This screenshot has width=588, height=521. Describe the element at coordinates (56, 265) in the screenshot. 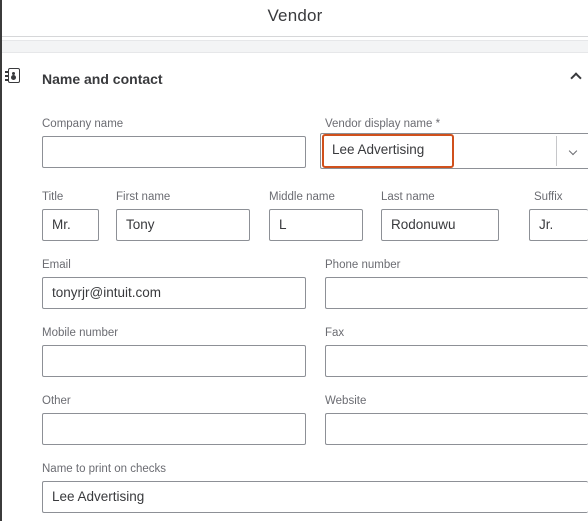

I see `email-label: Email` at that location.